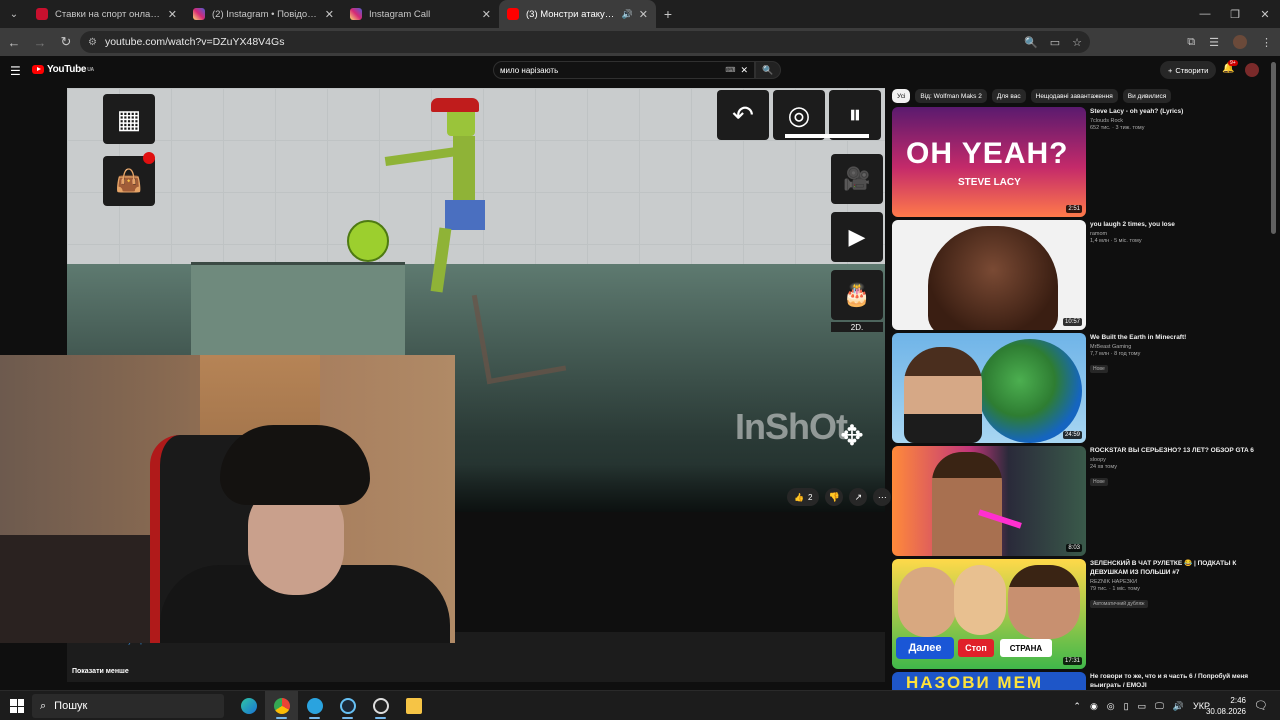 Image resolution: width=1280 pixels, height=720 pixels. I want to click on back-icon: ←, so click(14, 42).